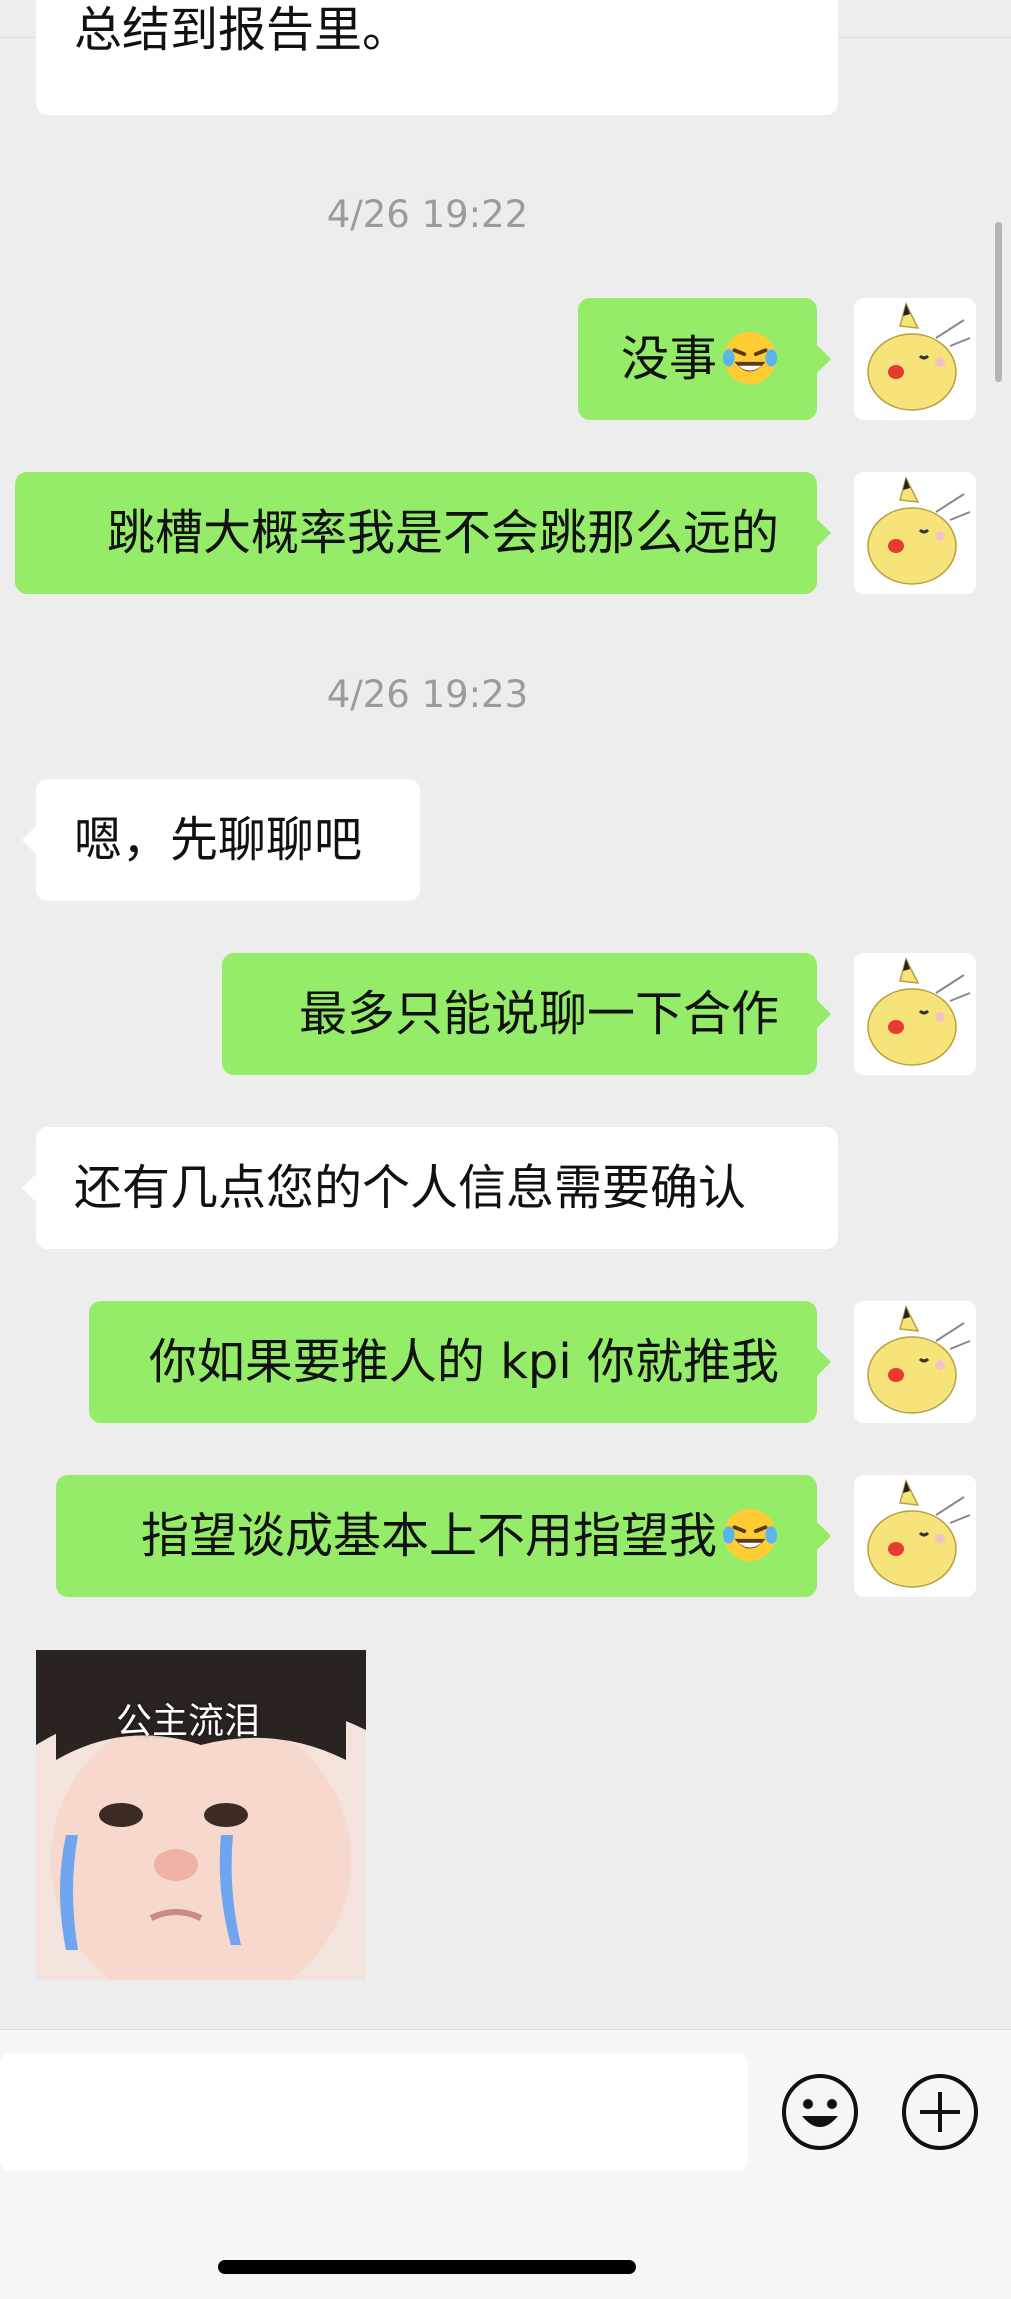  Describe the element at coordinates (442, 533) in the screenshot. I see `message-text: 跳槽大概率我是不会跳那么远的` at that location.